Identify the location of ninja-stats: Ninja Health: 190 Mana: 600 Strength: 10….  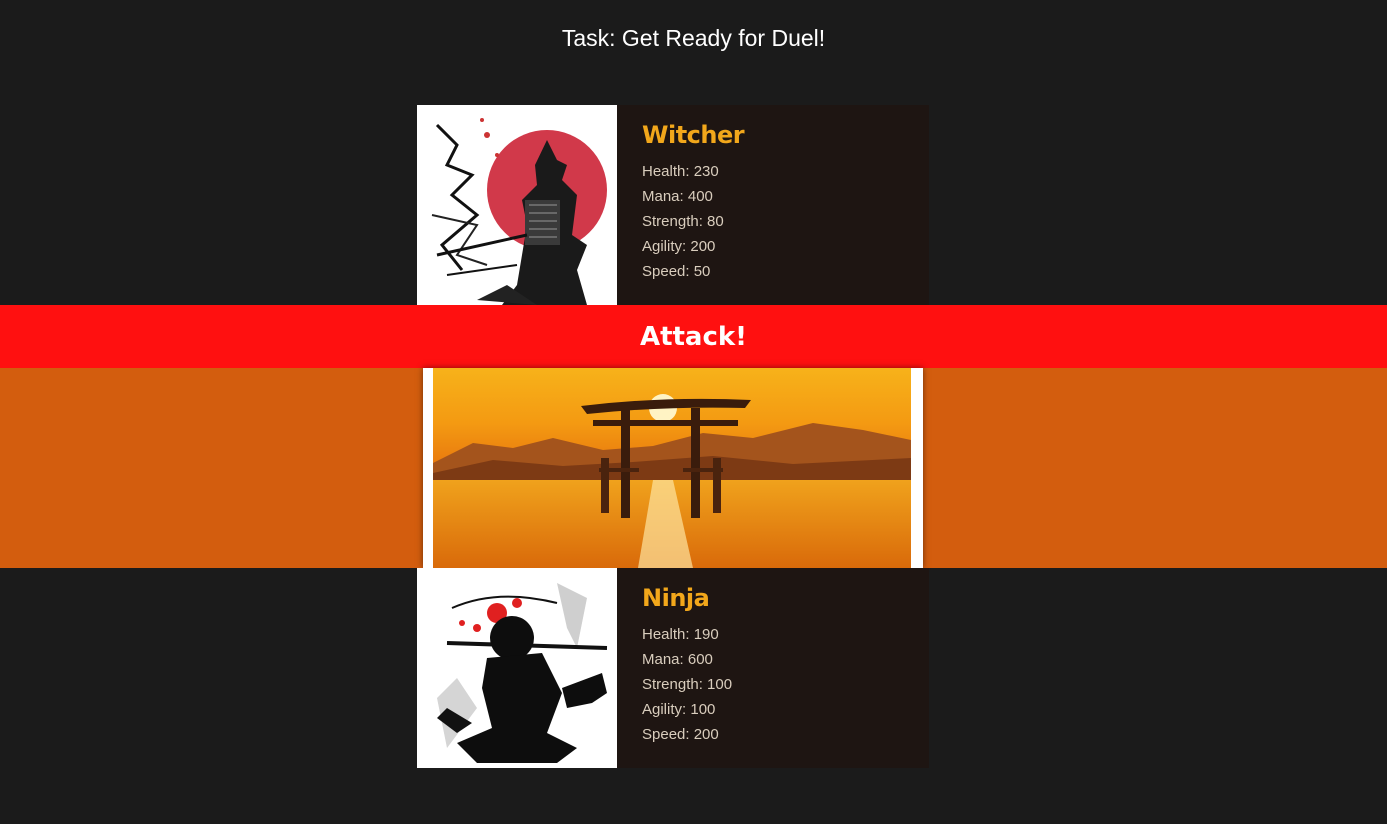
(674, 668).